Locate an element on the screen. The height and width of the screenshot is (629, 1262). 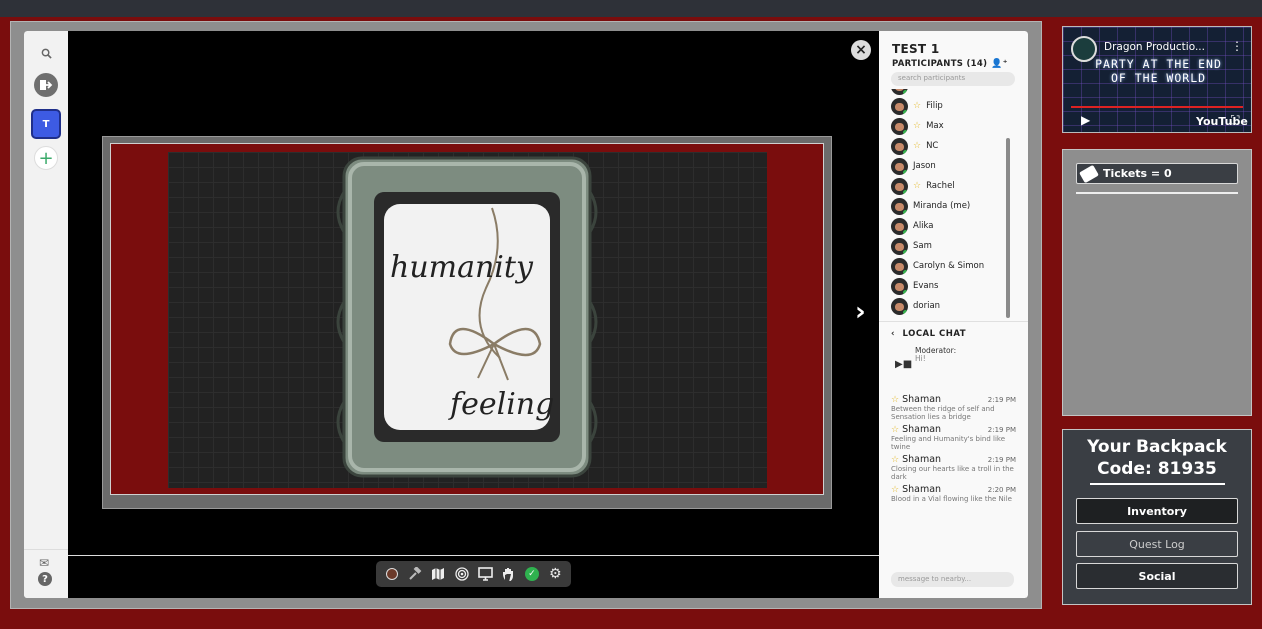
close-slide-button: × is located at coordinates (861, 50).